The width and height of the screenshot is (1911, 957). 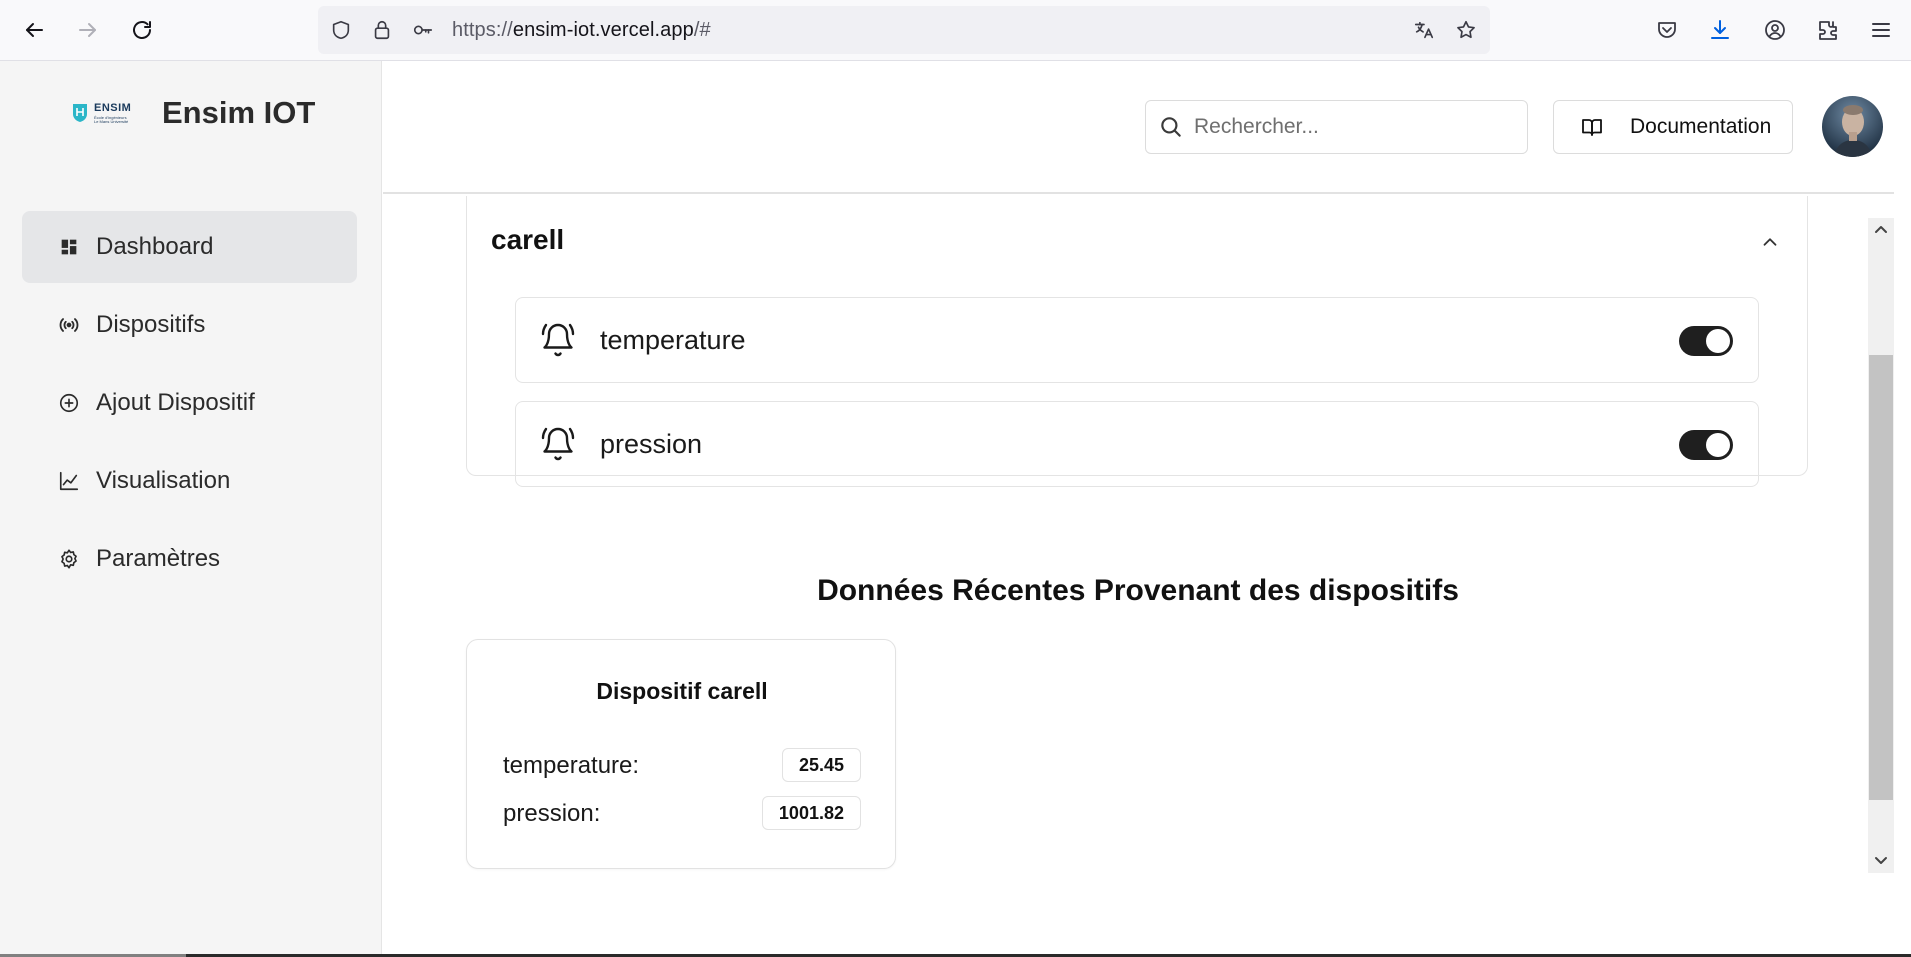 What do you see at coordinates (341, 30) in the screenshot?
I see `shield-icon` at bounding box center [341, 30].